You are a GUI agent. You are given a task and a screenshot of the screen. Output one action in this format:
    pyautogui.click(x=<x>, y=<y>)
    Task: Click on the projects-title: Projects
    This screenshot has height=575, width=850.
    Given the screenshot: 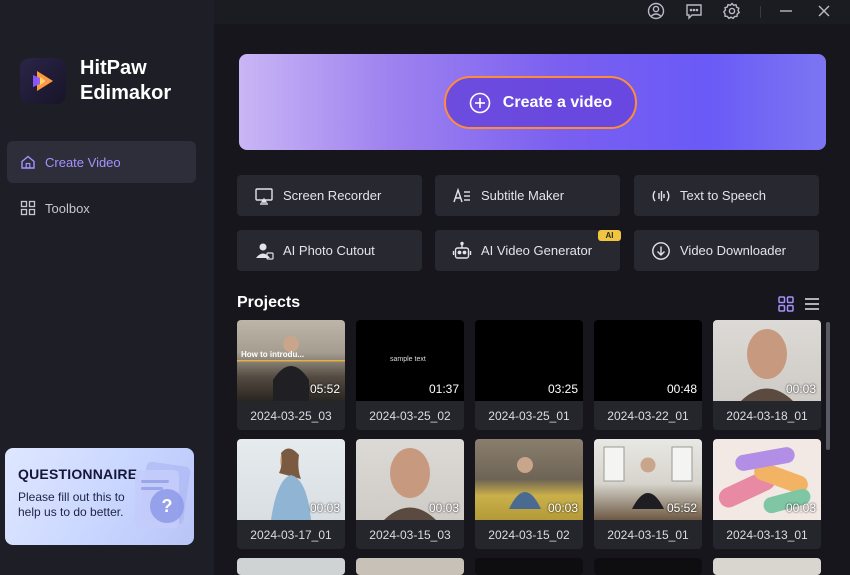 What is the action you would take?
    pyautogui.click(x=269, y=302)
    